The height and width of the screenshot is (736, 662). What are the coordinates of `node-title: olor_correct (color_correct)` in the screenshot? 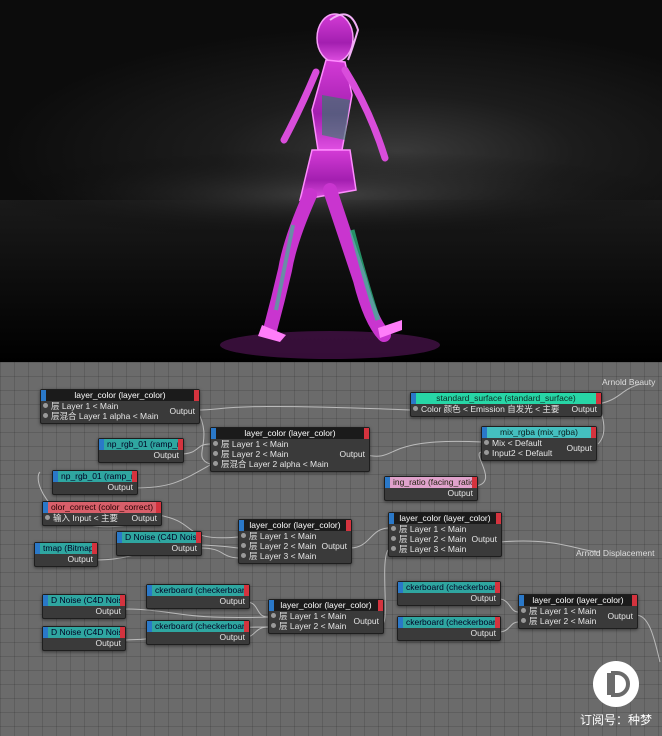 It's located at (102, 507).